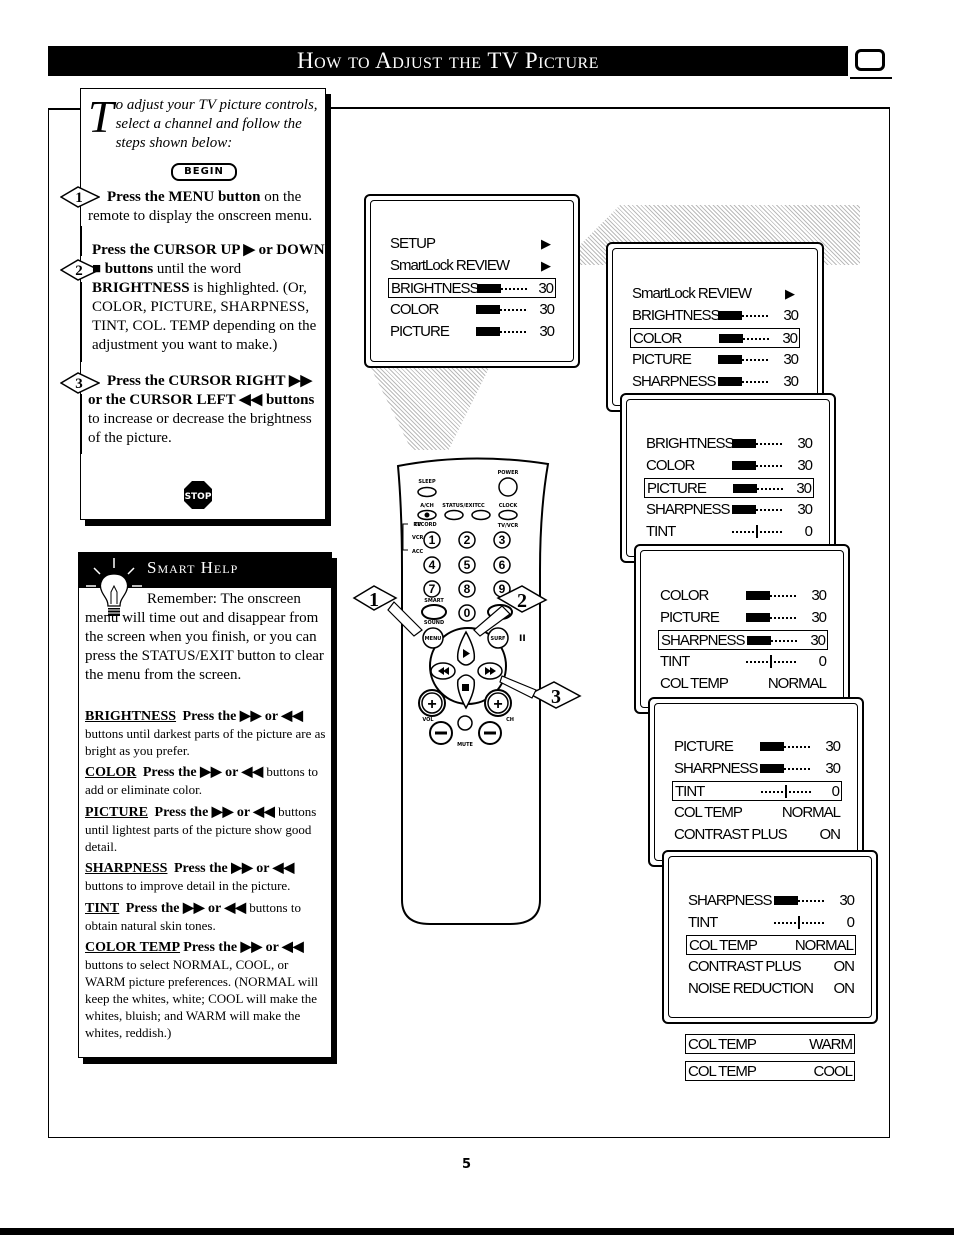 This screenshot has height=1235, width=954. Describe the element at coordinates (704, 746) in the screenshot. I see `menu-item-label: PICTURE` at that location.